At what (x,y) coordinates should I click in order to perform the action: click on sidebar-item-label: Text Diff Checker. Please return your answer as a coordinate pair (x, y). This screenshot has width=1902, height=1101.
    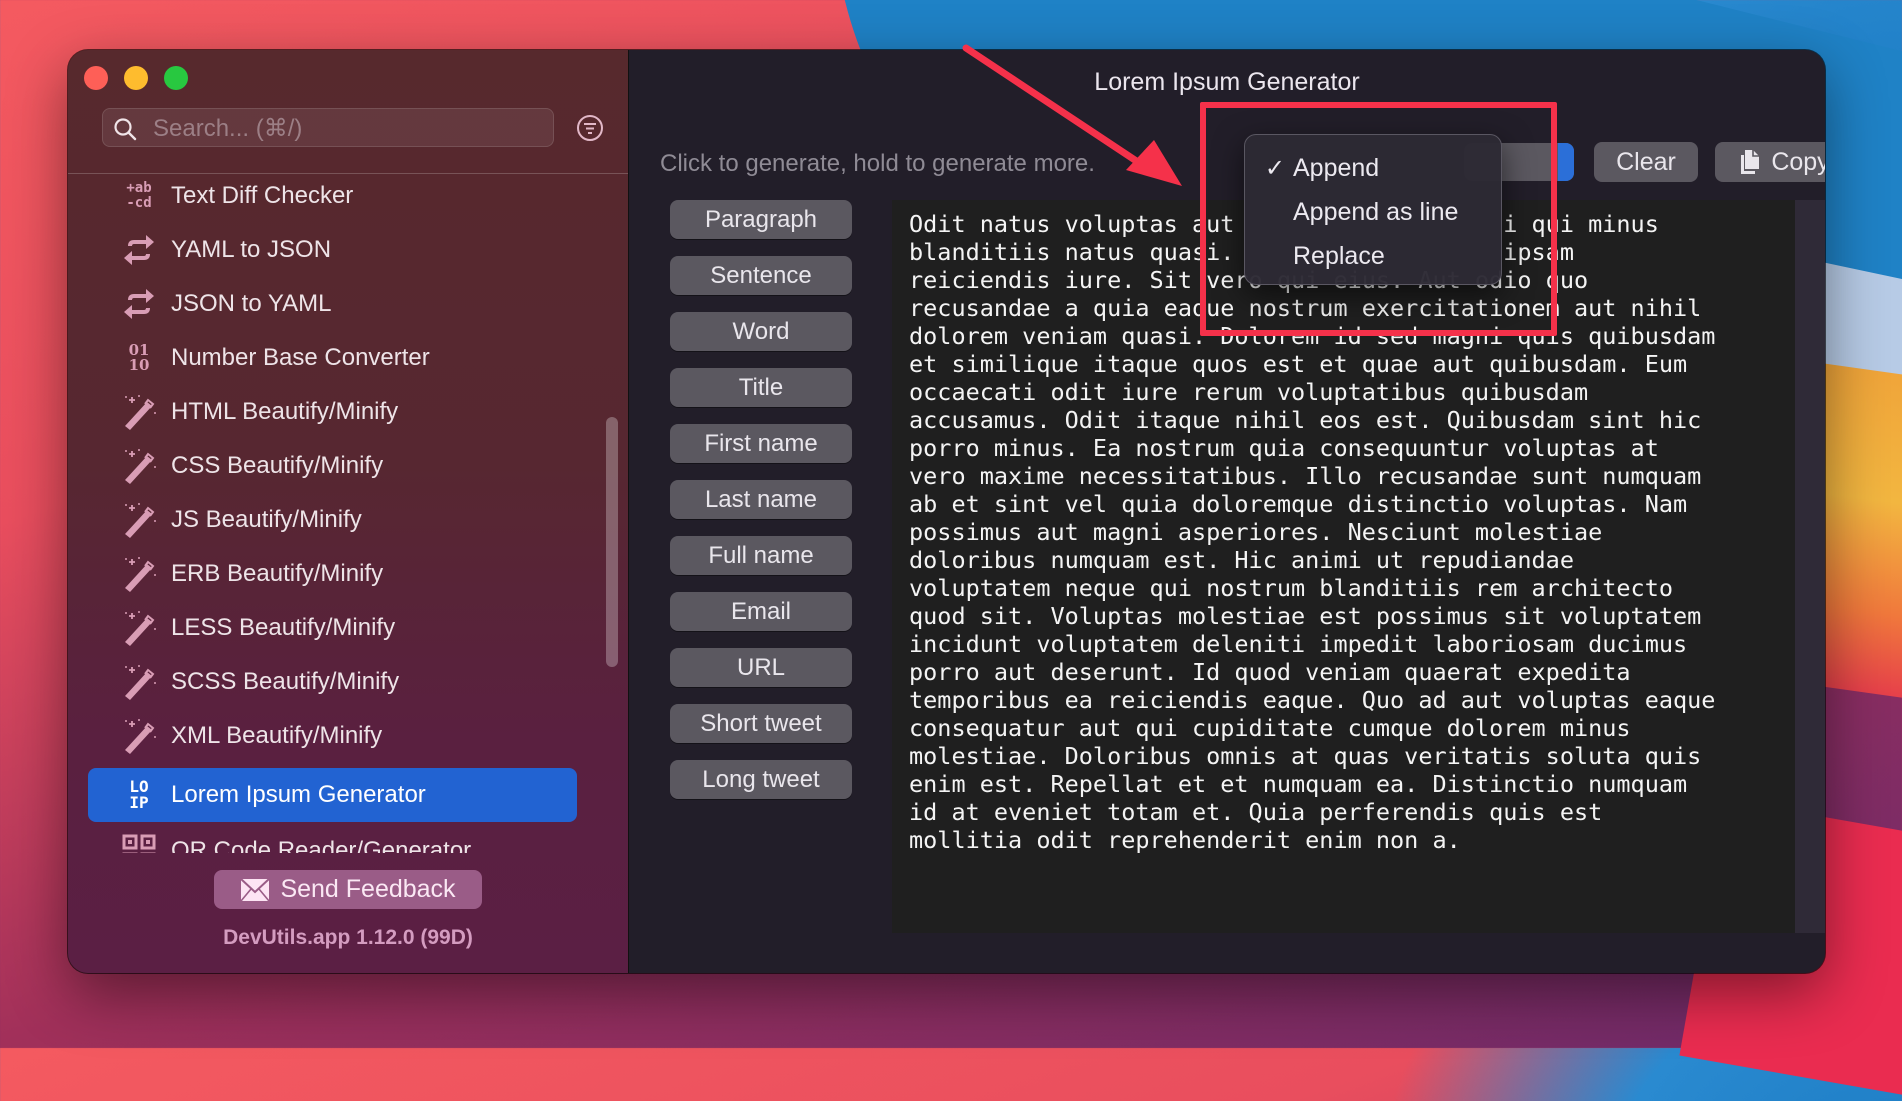
    Looking at the image, I should click on (262, 195).